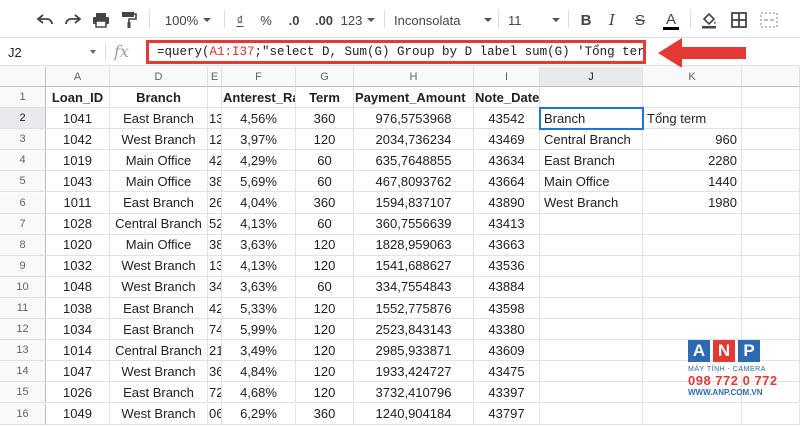  Describe the element at coordinates (259, 119) in the screenshot. I see `table-cell-rate: 4,56%` at that location.